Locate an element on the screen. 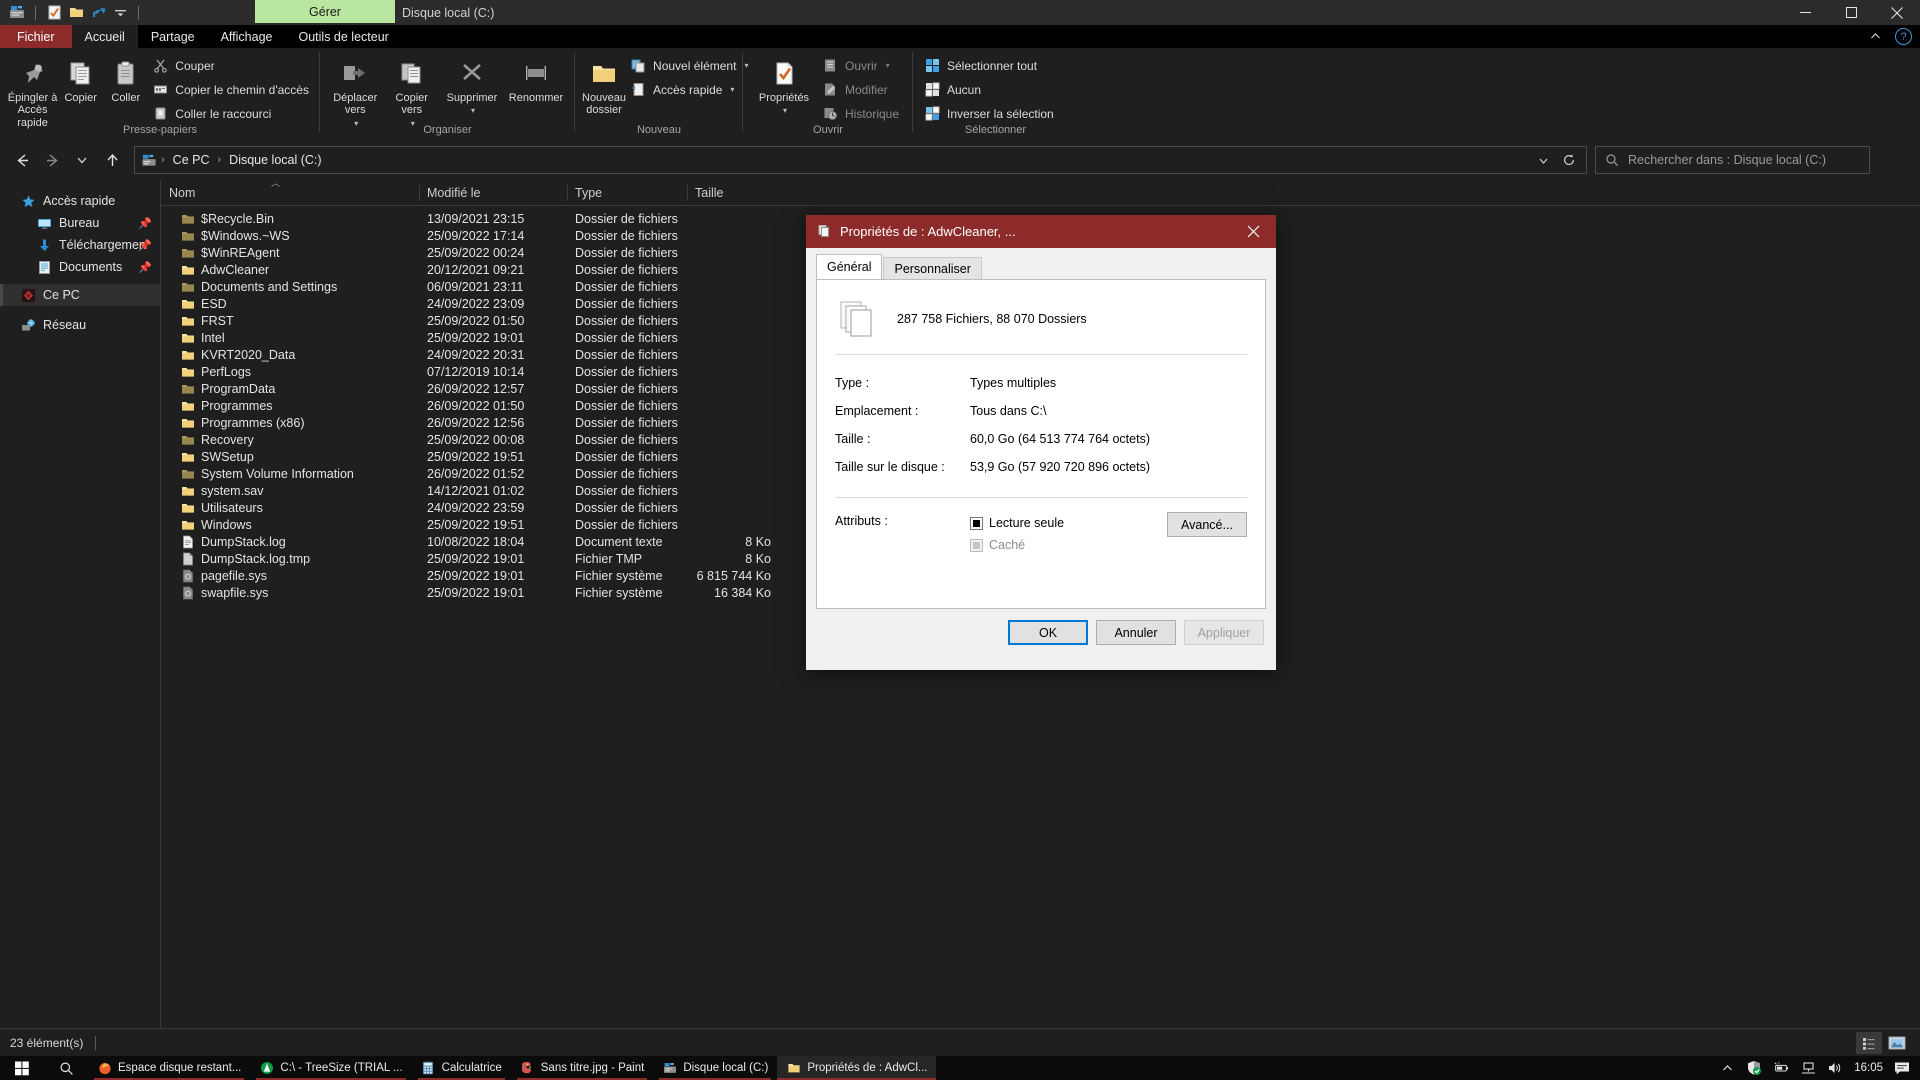 The height and width of the screenshot is (1080, 1920). minimize-button is located at coordinates (1805, 12).